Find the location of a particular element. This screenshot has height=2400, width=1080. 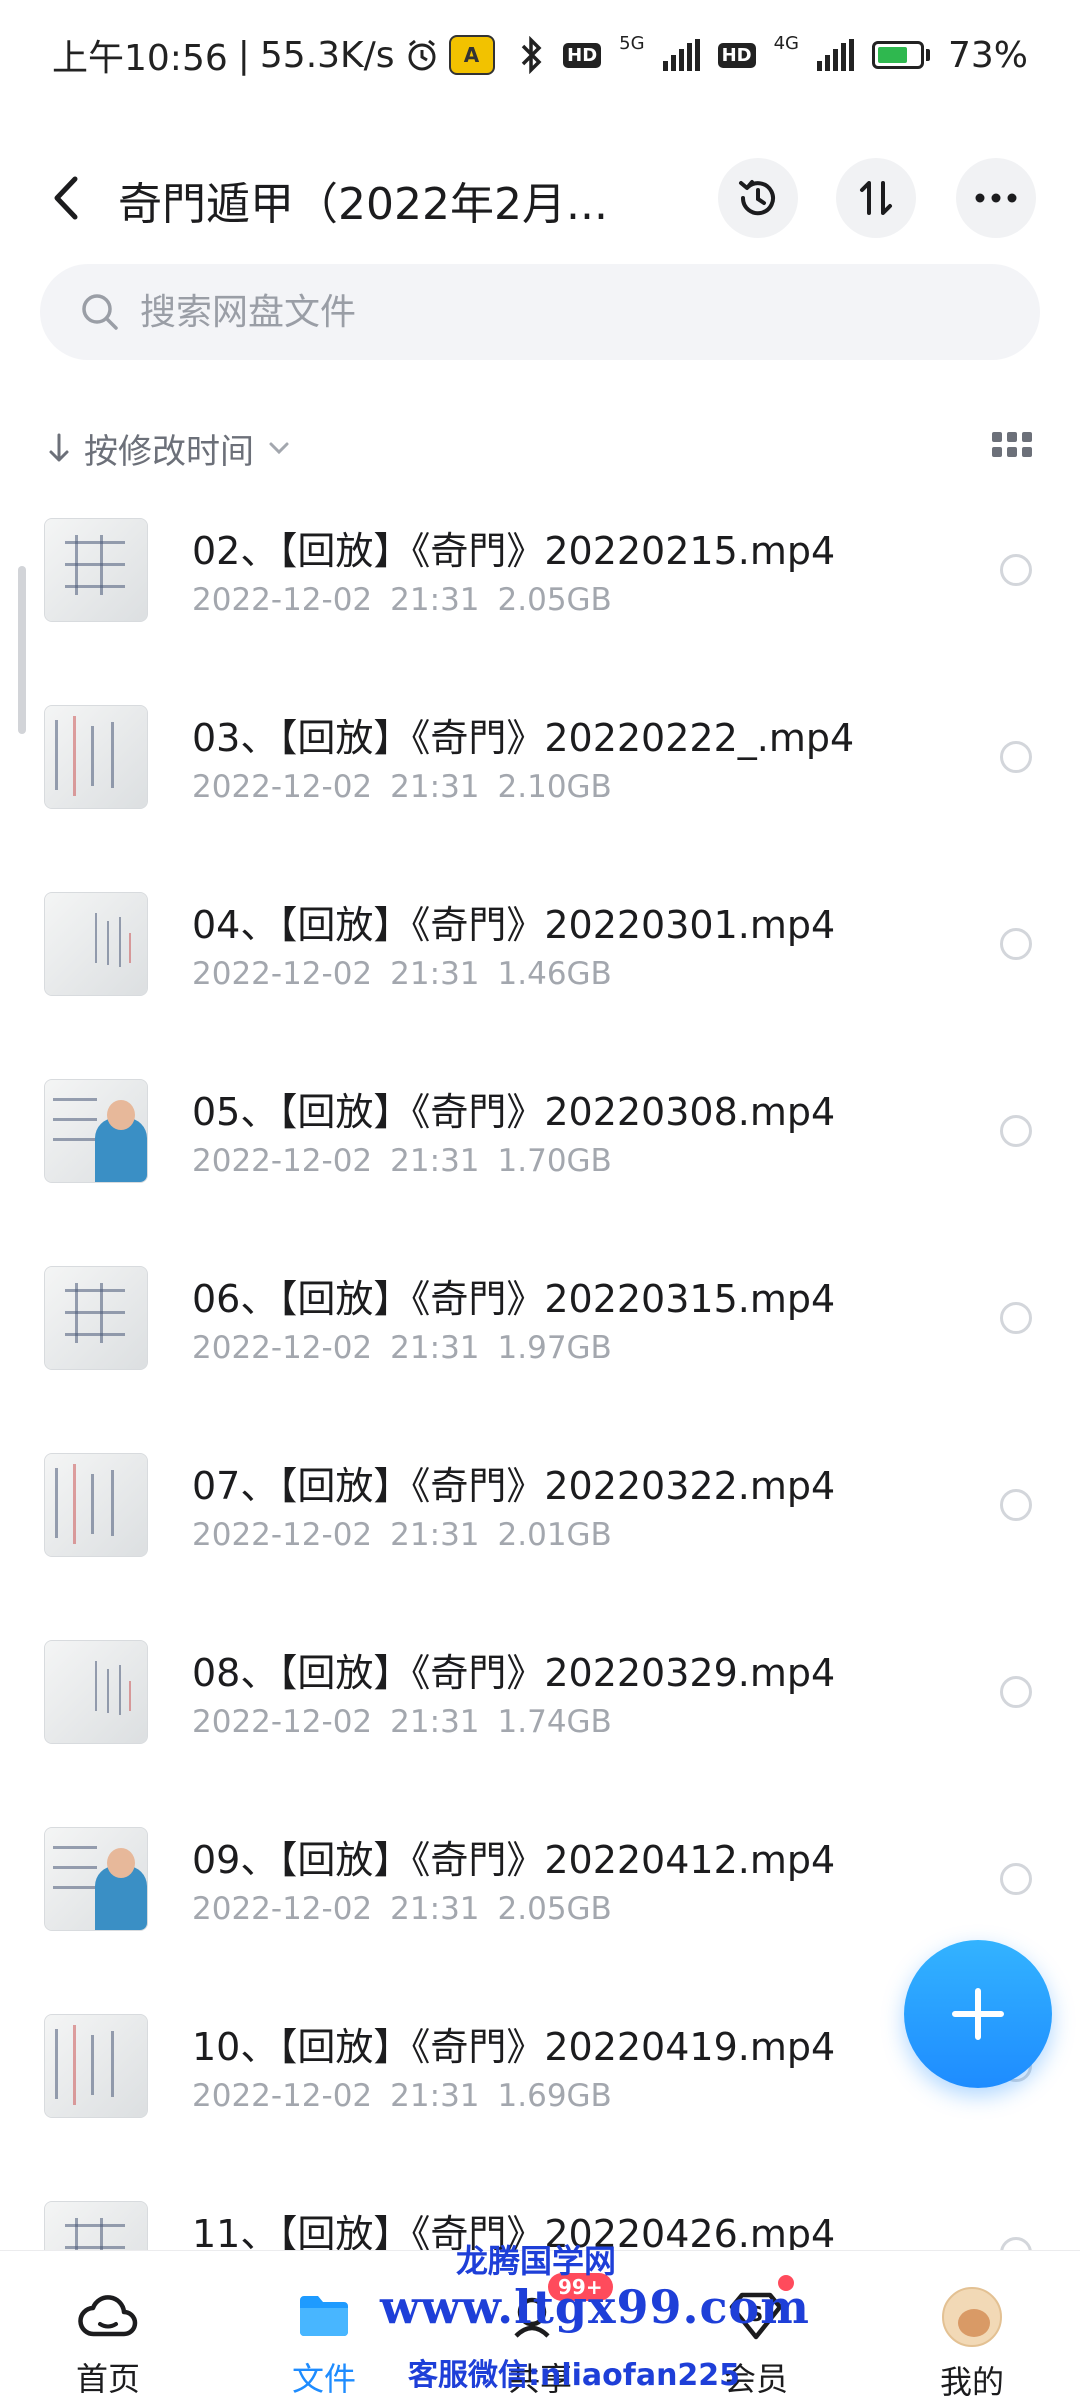

transfer-icon is located at coordinates (876, 198).